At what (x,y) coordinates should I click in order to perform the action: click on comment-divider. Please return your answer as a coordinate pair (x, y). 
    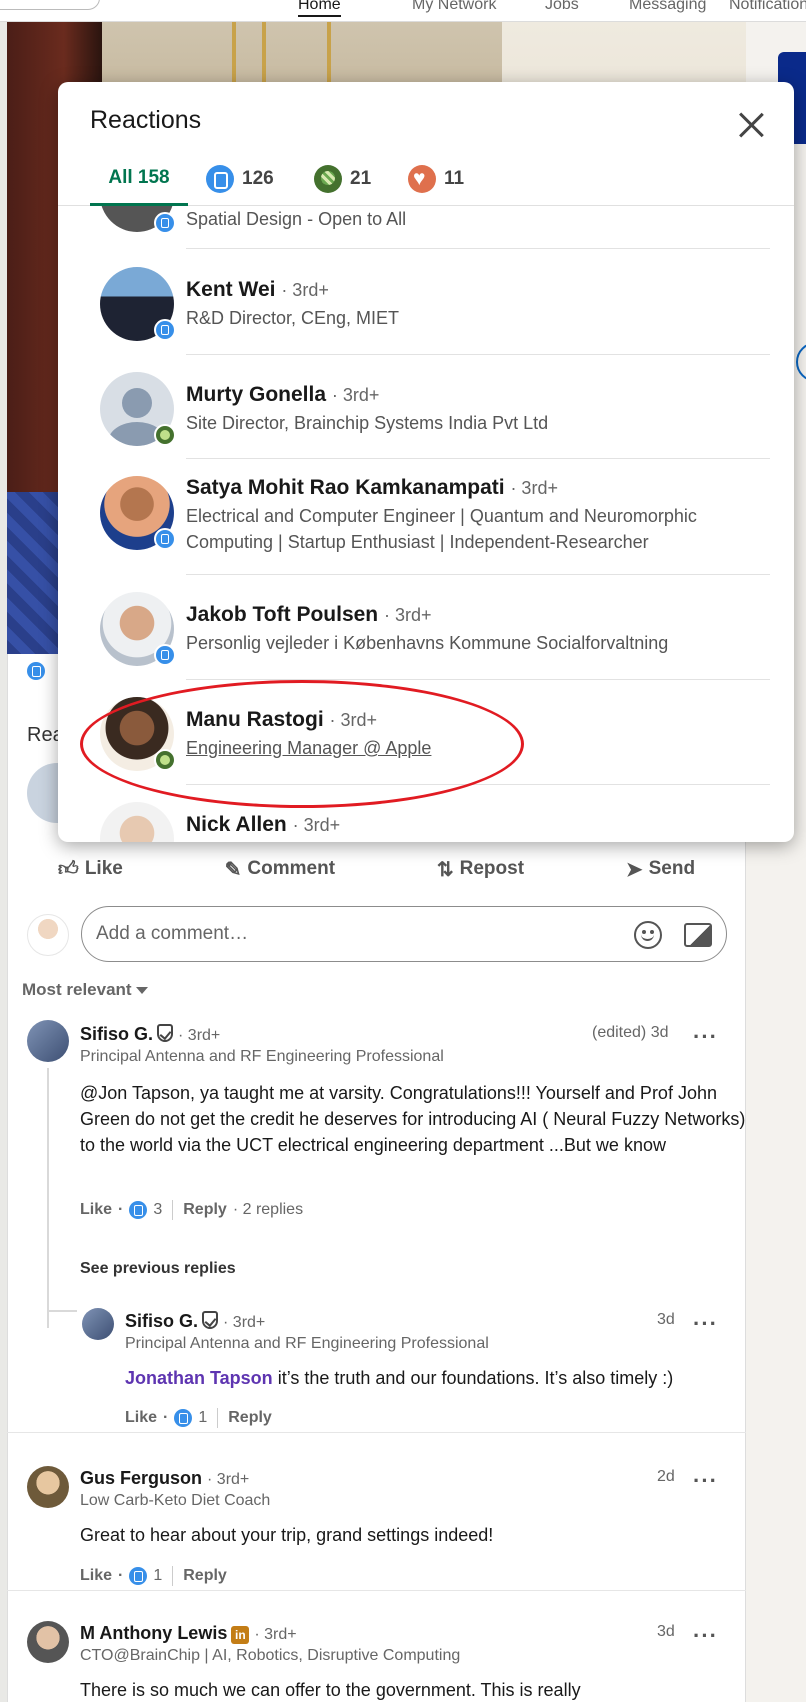
    Looking at the image, I should click on (376, 1432).